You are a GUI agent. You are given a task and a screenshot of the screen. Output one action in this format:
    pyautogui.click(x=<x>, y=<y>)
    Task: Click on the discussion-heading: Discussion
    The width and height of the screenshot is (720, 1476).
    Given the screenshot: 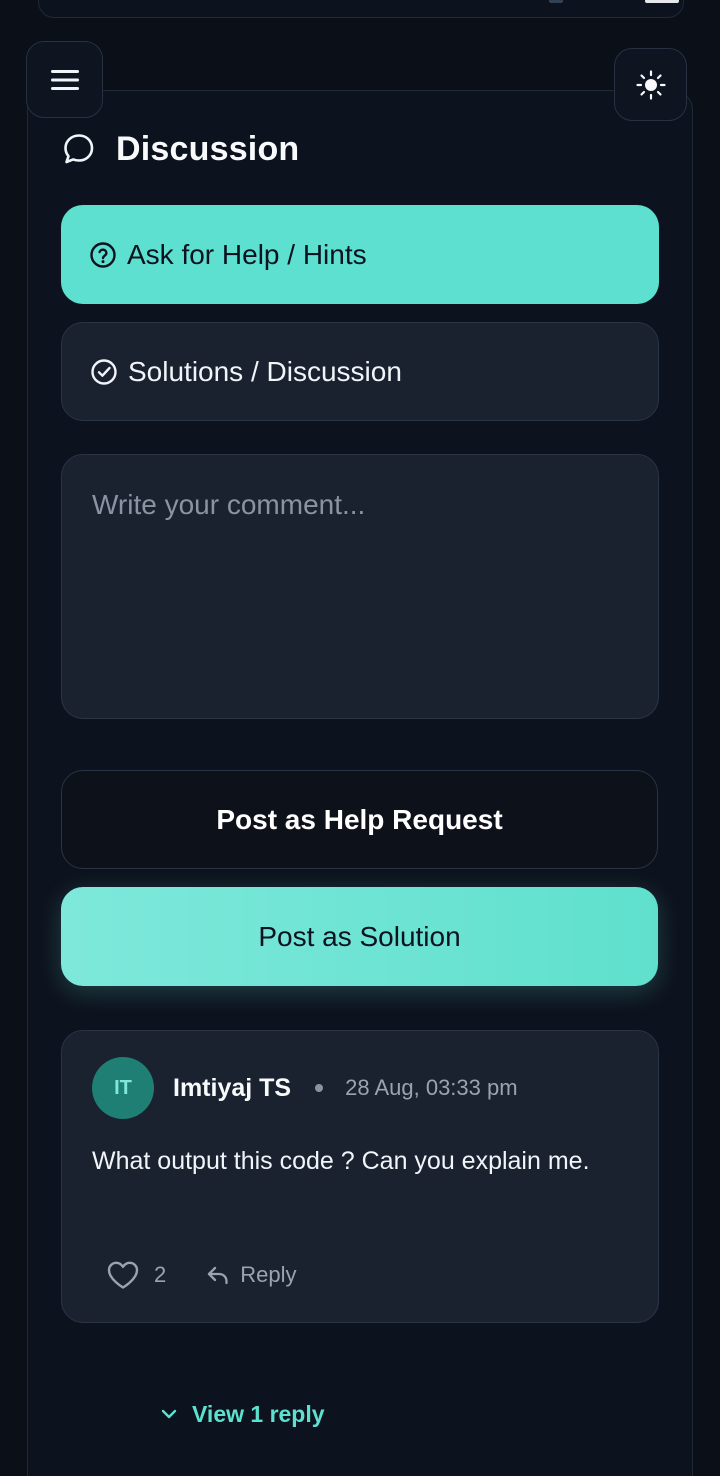 What is the action you would take?
    pyautogui.click(x=180, y=149)
    